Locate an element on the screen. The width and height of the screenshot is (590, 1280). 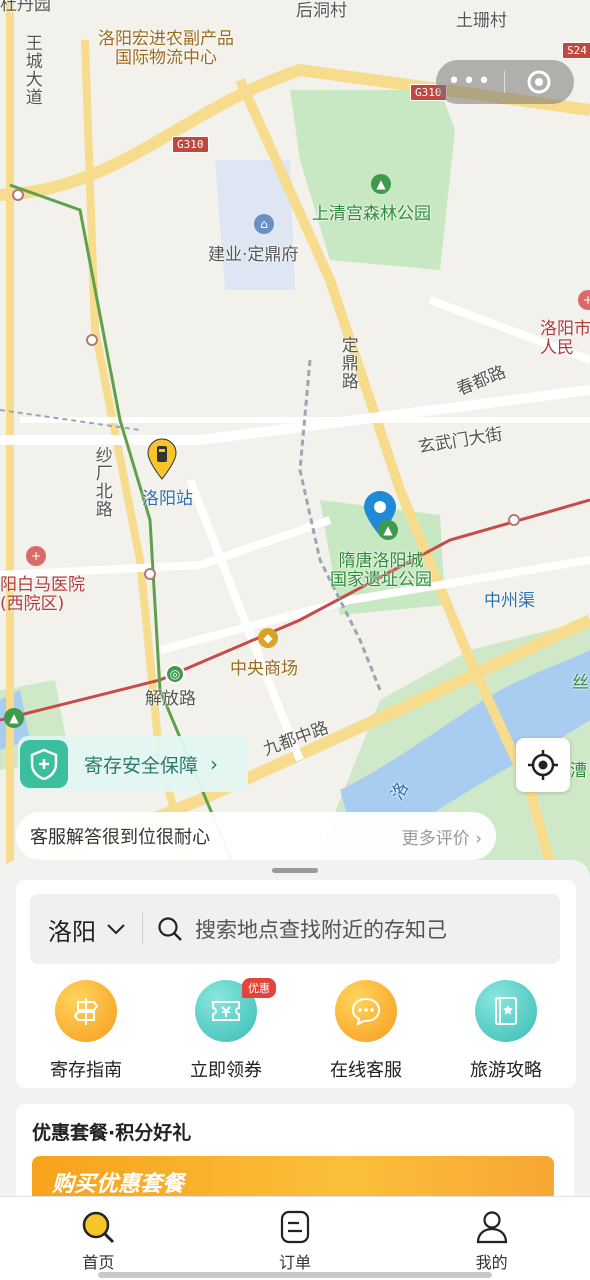
target-close-icon is located at coordinates (539, 82).